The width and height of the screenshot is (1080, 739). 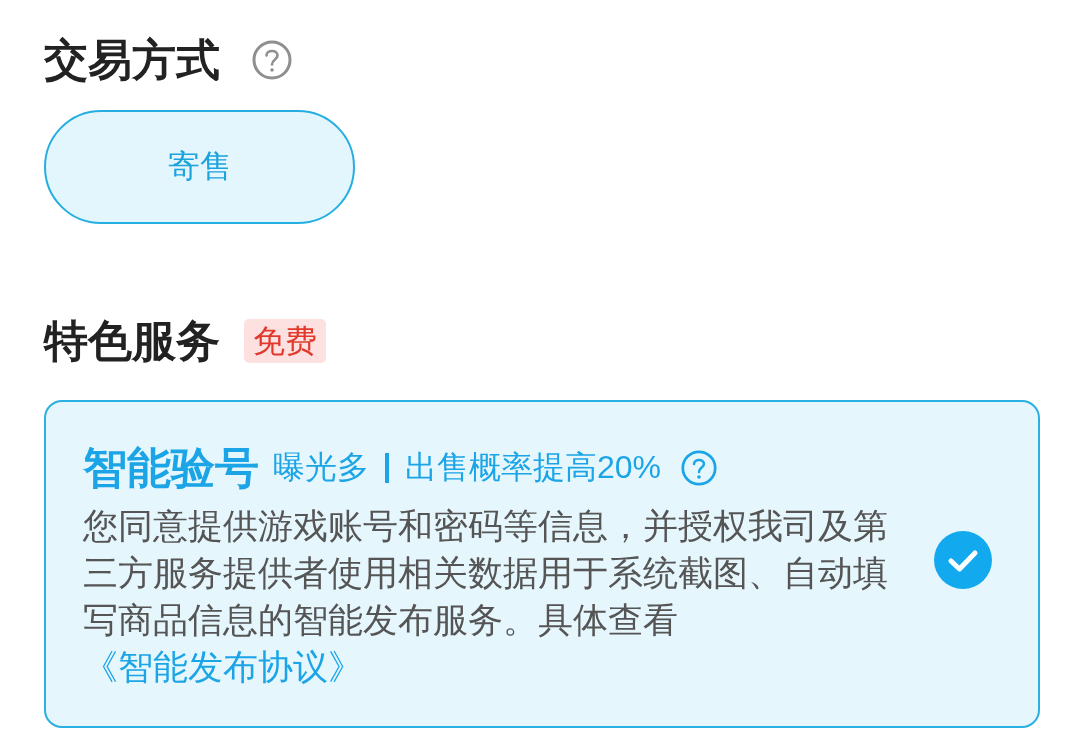 What do you see at coordinates (533, 467) in the screenshot?
I see `service-tagline: 出售概率提高20%` at bounding box center [533, 467].